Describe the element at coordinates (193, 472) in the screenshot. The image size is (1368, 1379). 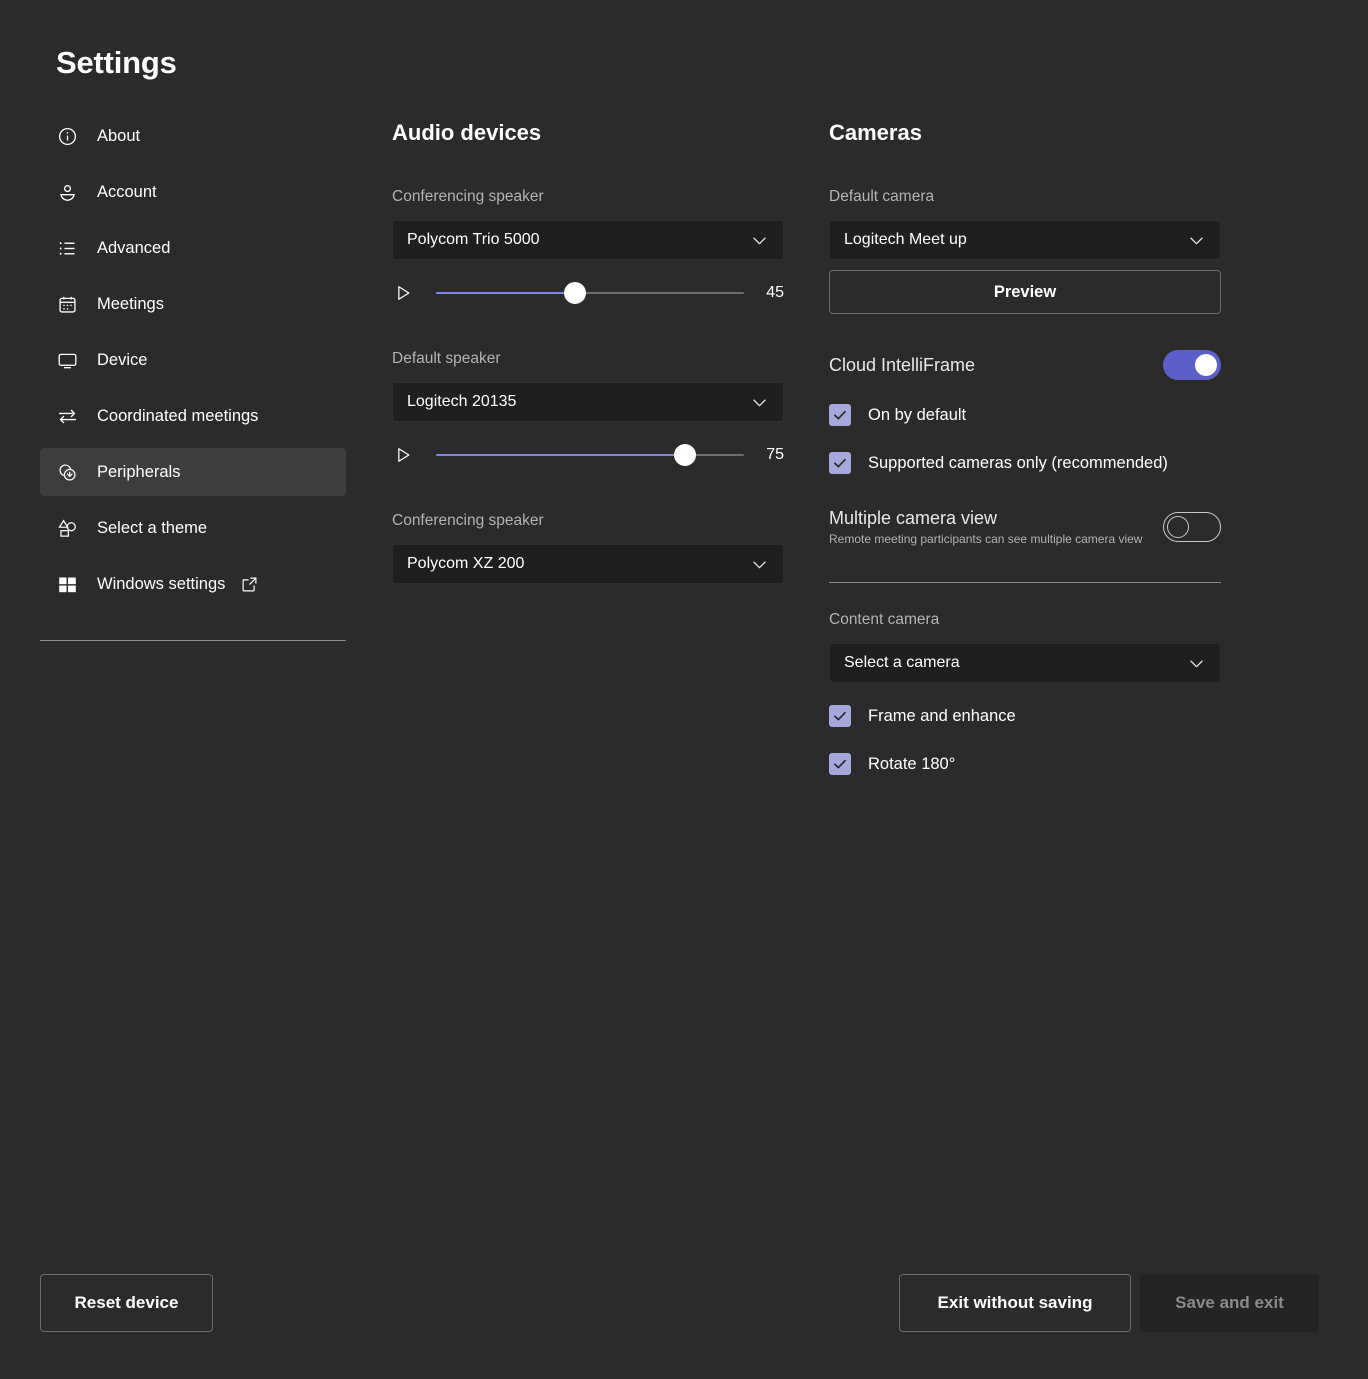
I see `sidebar-item-peripherals: Peripherals` at that location.